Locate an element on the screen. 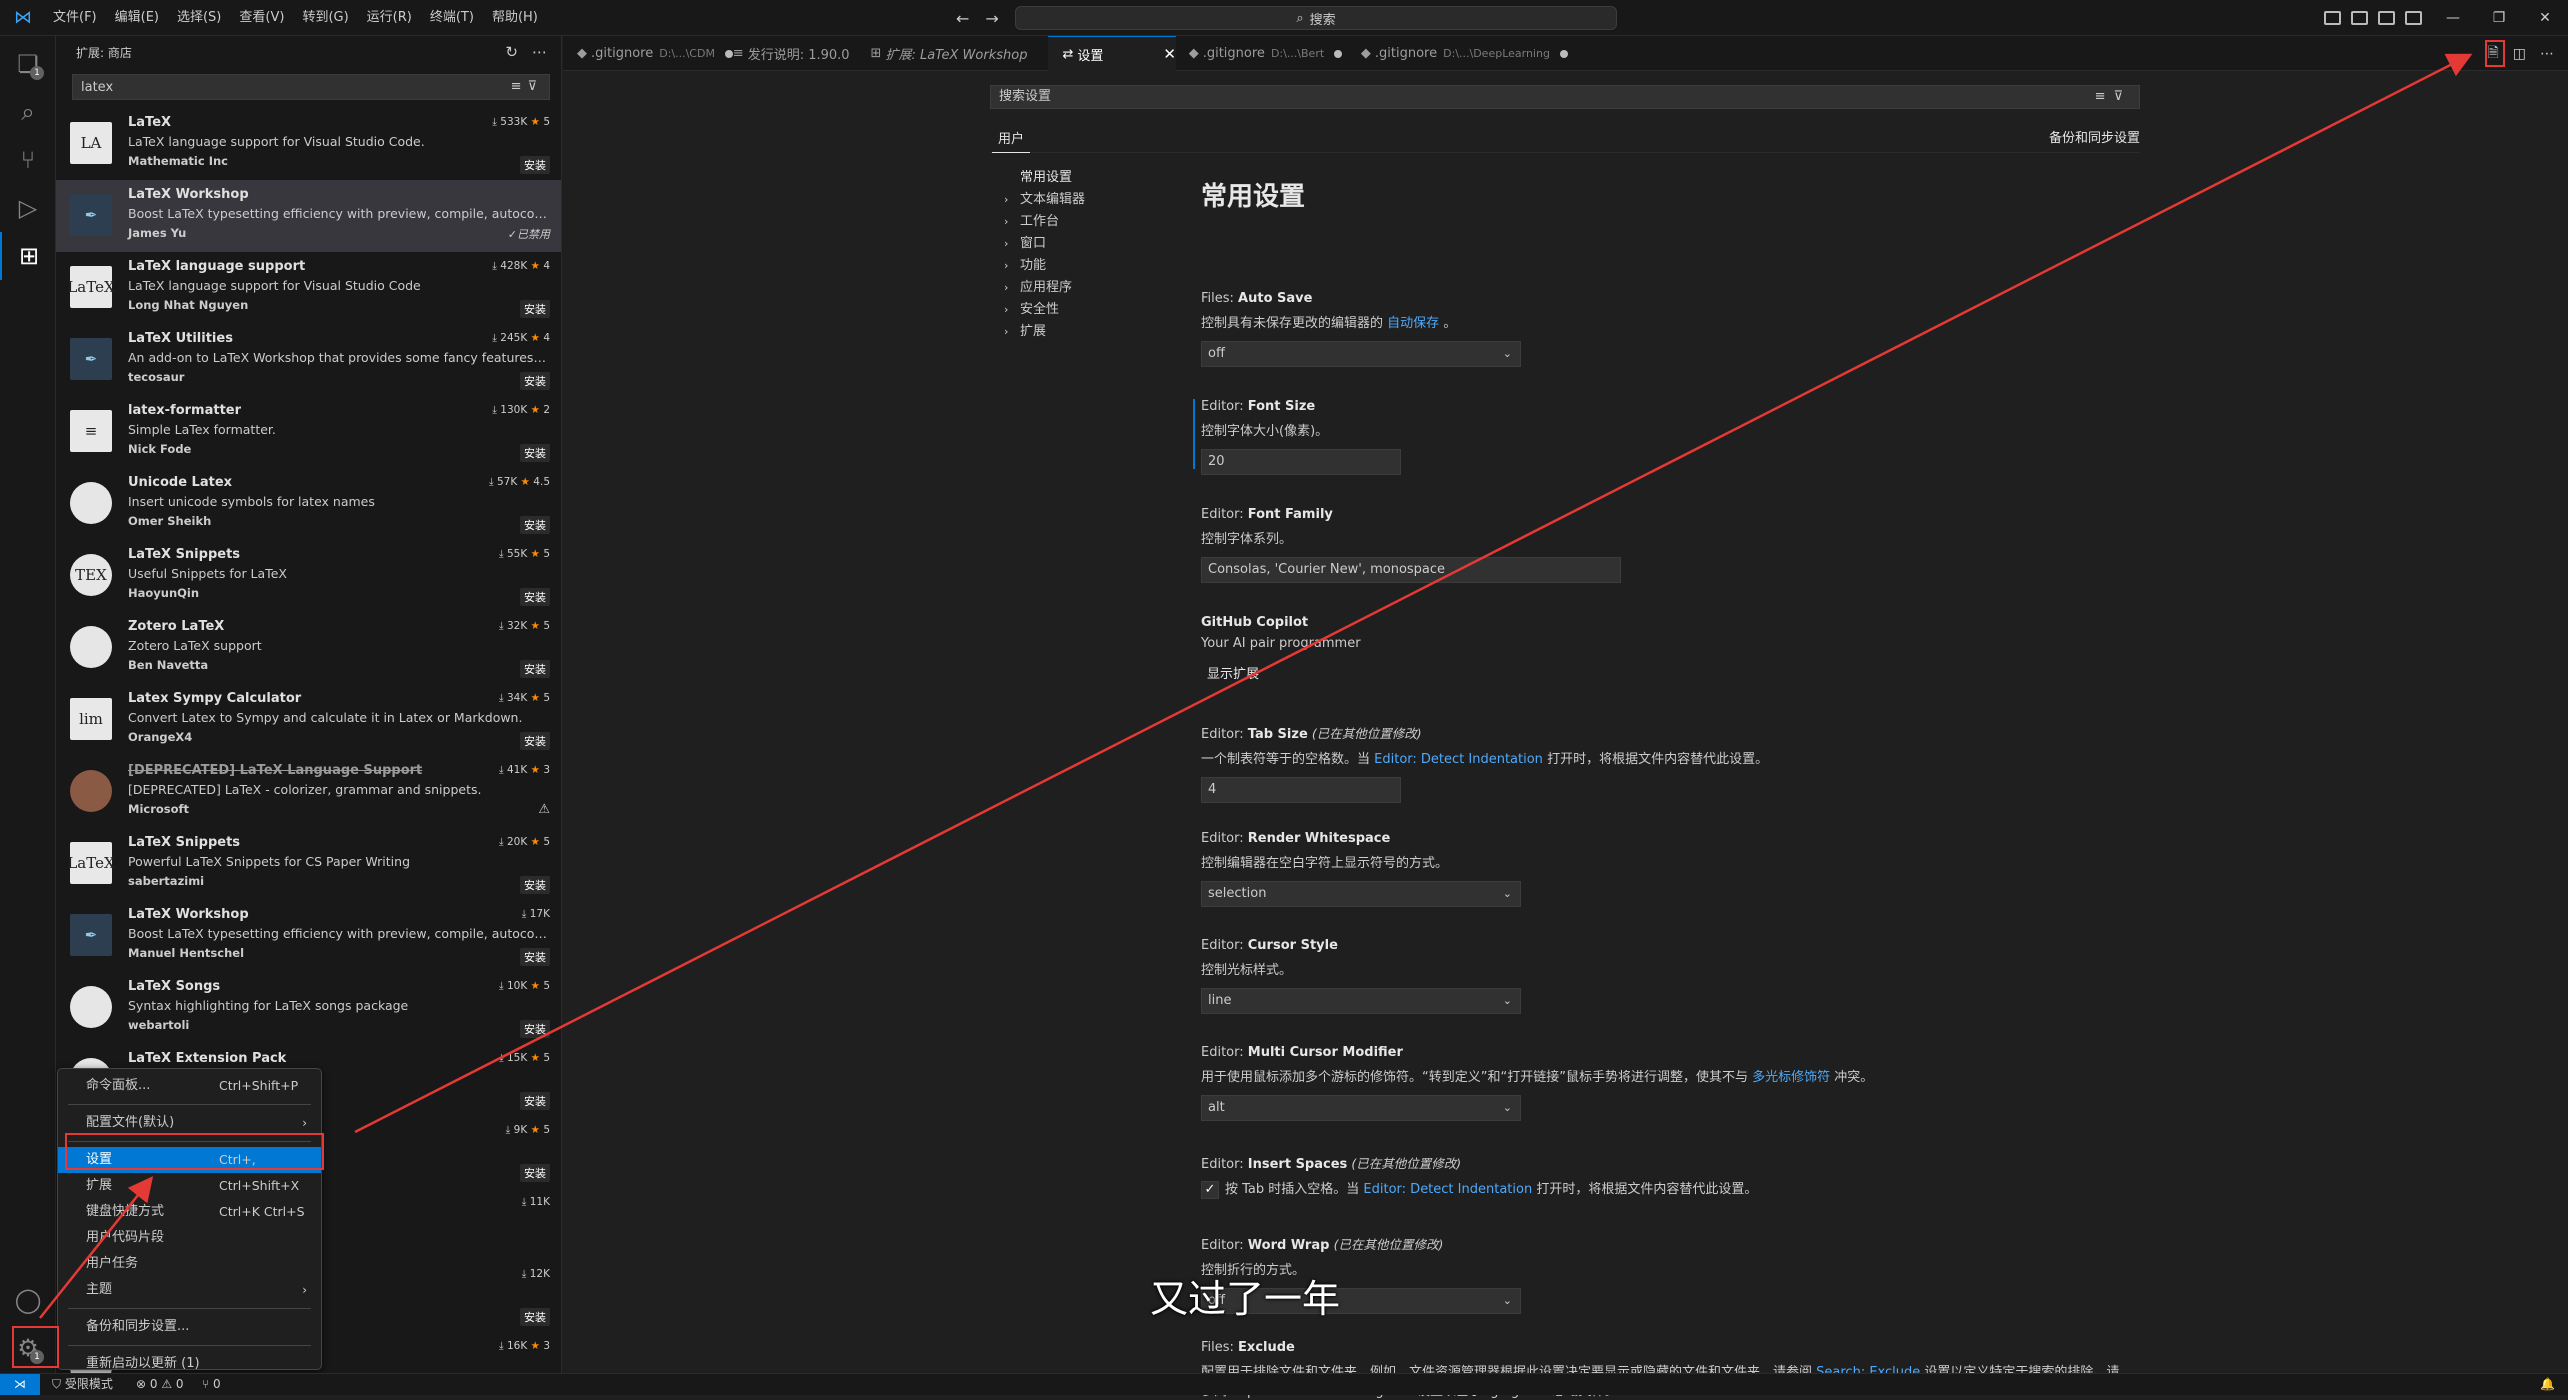 This screenshot has width=2568, height=1400. restricted-mode-label: 受限模式 is located at coordinates (88, 1384).